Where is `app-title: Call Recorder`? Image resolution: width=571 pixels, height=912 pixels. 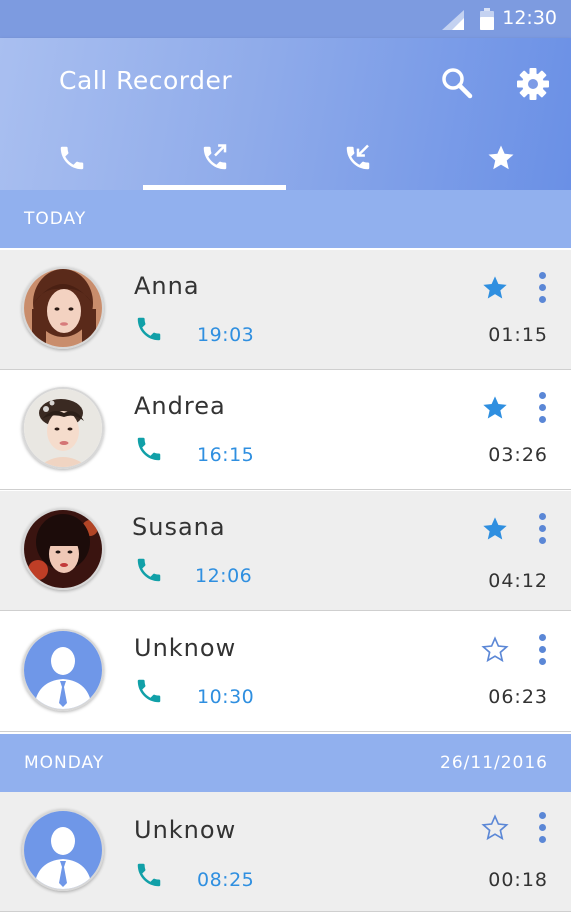 app-title: Call Recorder is located at coordinates (146, 80).